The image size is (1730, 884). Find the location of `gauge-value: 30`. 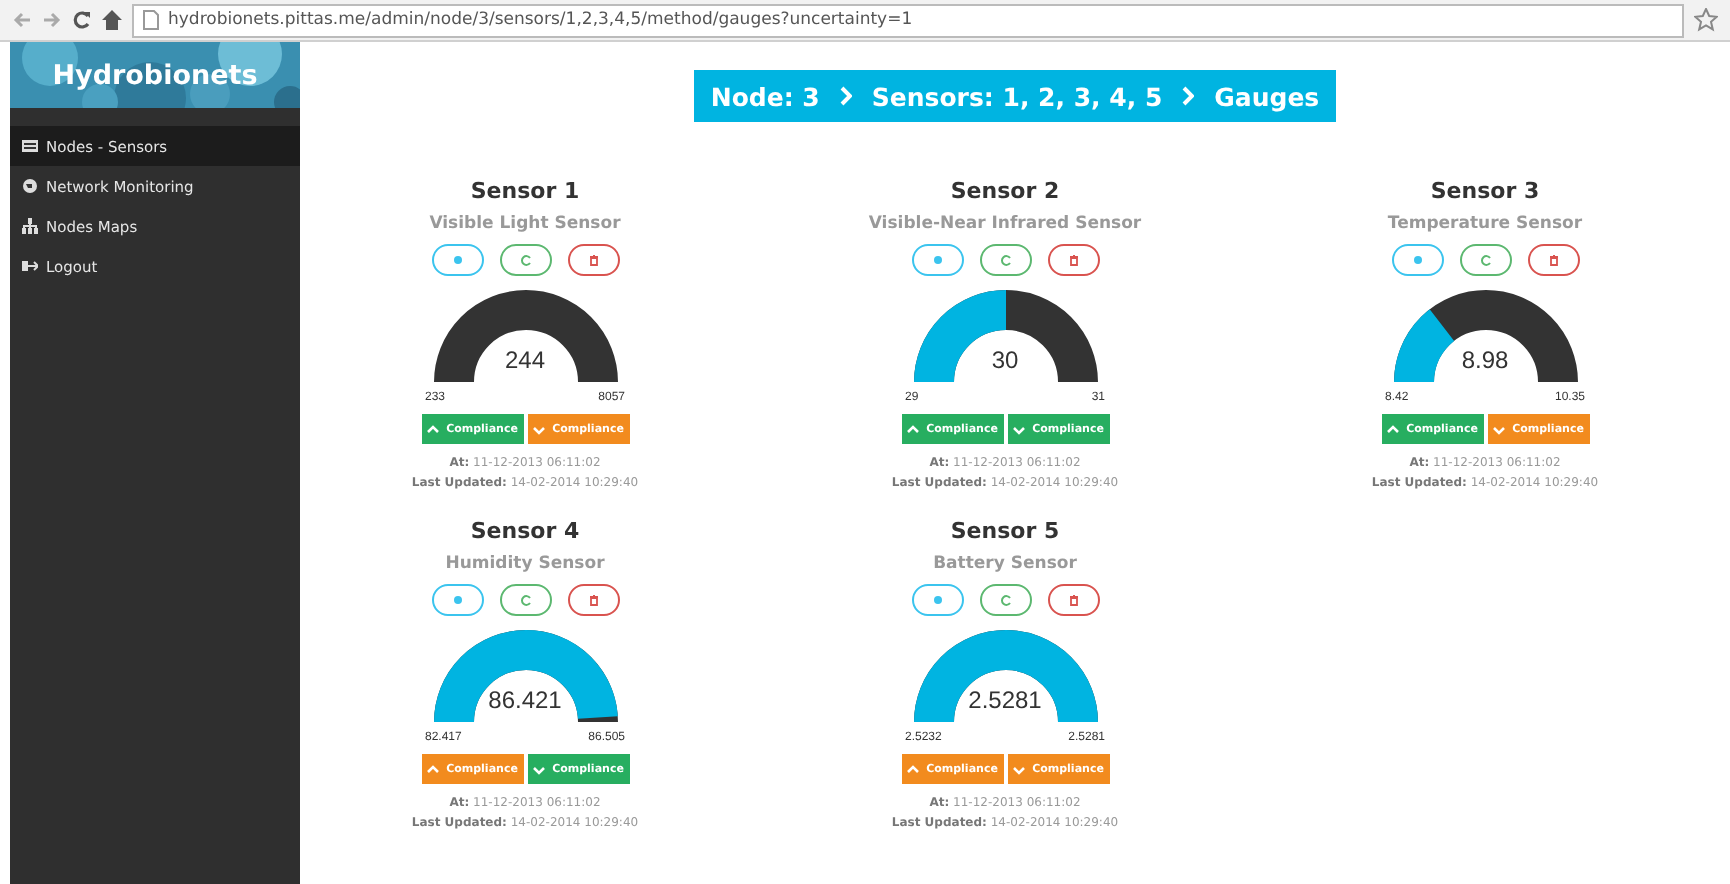

gauge-value: 30 is located at coordinates (1005, 360).